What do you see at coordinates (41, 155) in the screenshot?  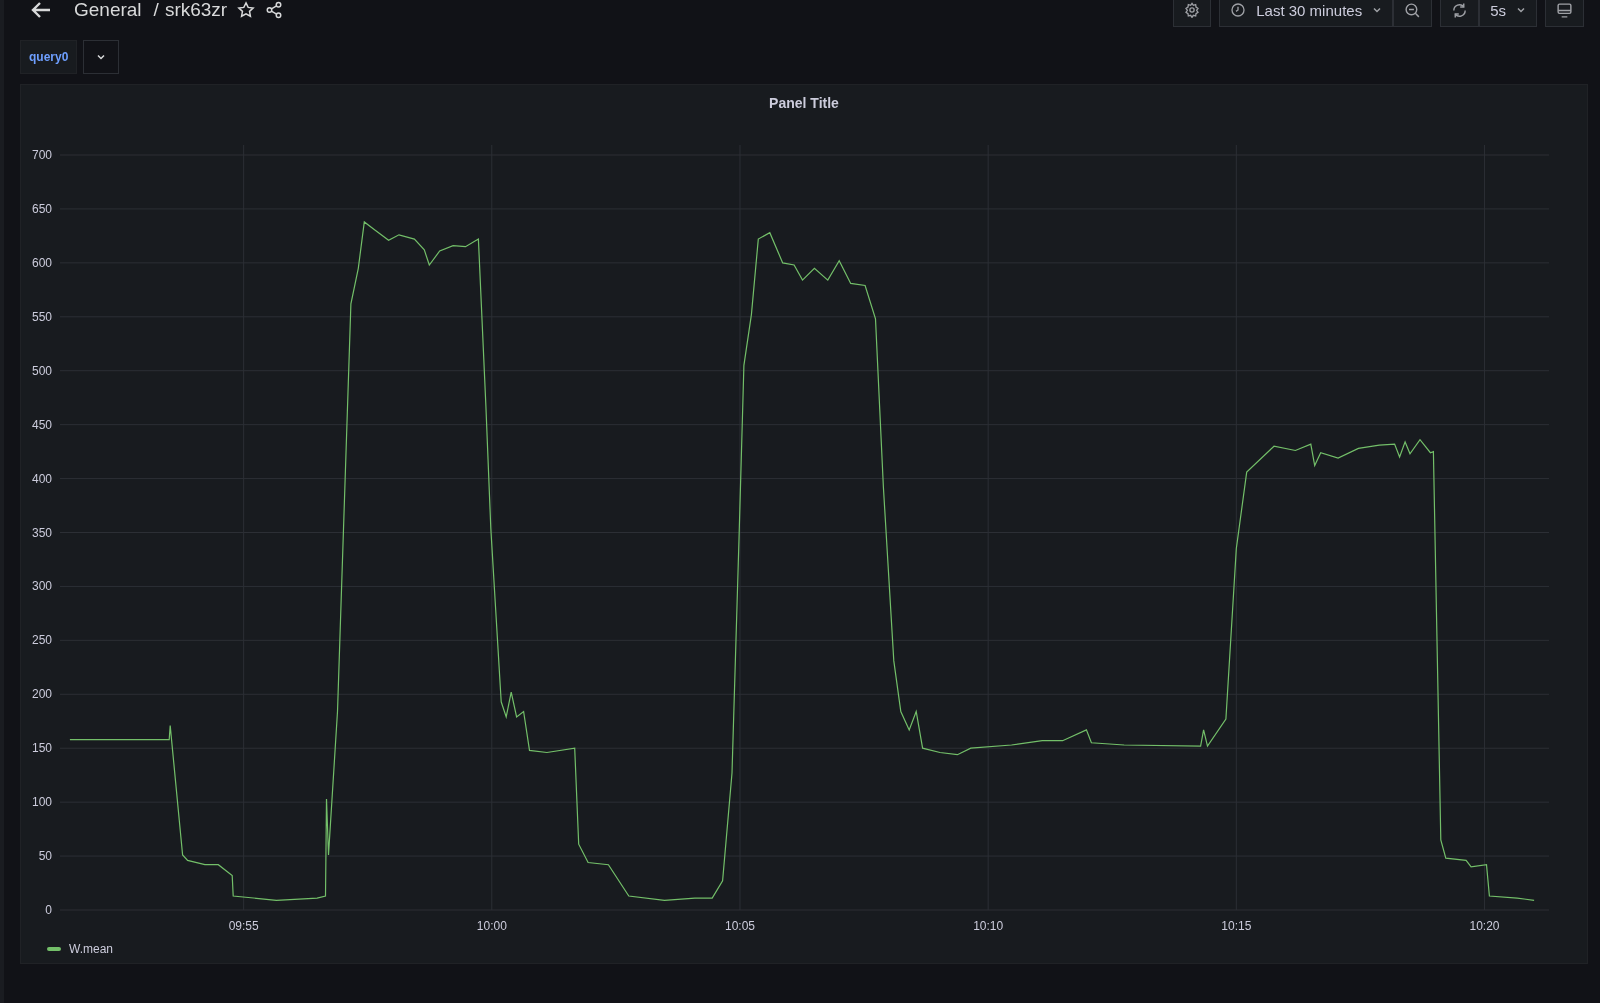 I see `y-axis-label: 700` at bounding box center [41, 155].